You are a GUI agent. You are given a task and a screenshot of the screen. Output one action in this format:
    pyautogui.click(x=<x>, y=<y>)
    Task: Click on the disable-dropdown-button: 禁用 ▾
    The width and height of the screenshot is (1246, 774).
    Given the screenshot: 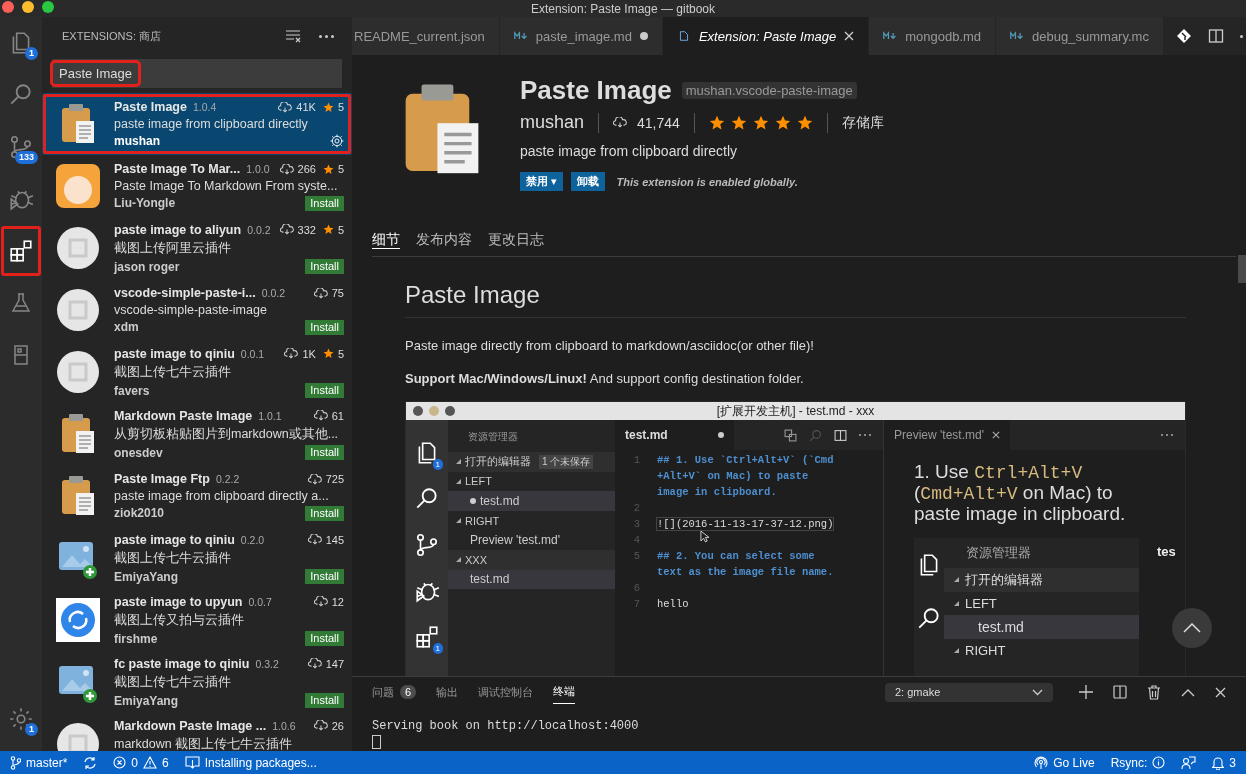 What is the action you would take?
    pyautogui.click(x=541, y=181)
    